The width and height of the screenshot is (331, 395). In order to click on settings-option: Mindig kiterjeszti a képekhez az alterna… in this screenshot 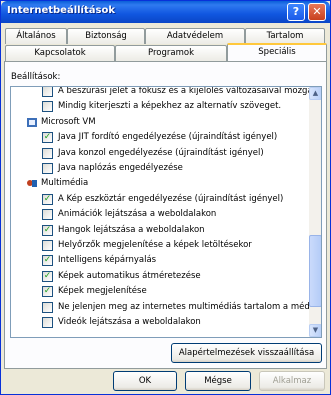, I will do `click(160, 106)`.